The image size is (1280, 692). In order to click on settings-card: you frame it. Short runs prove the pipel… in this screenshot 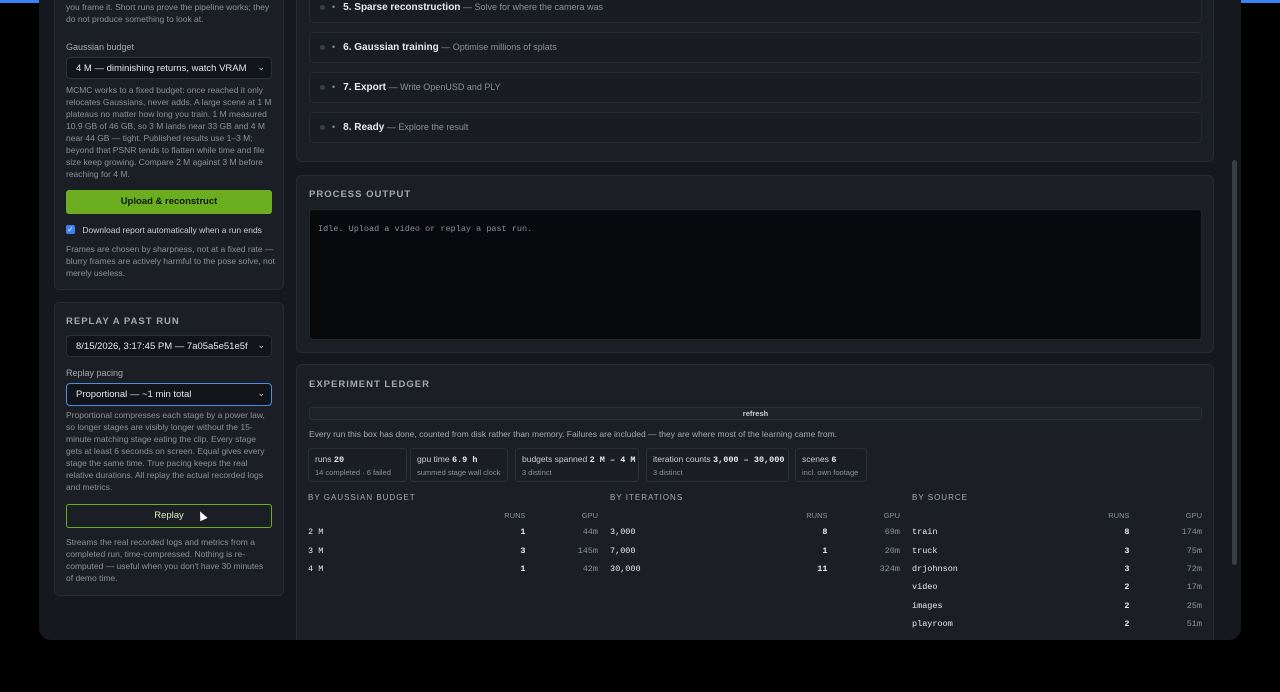, I will do `click(169, 145)`.